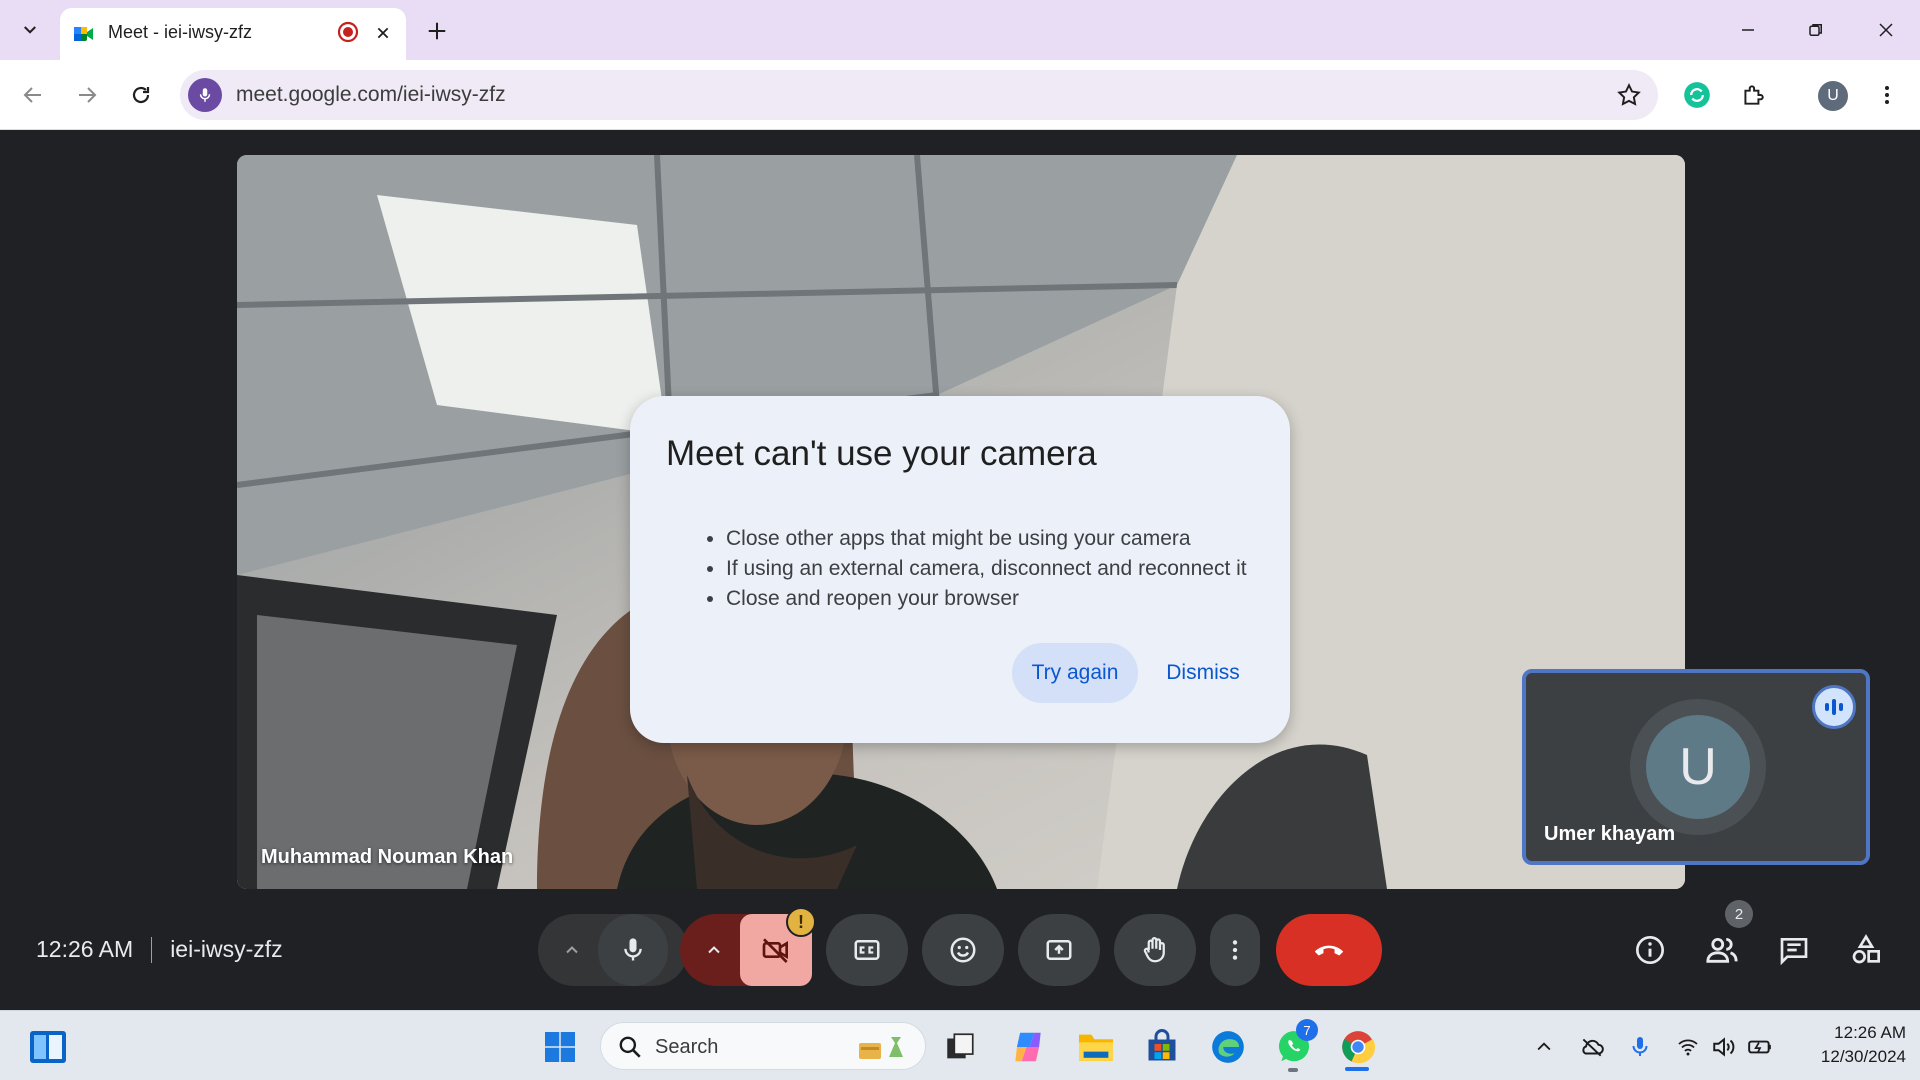 The height and width of the screenshot is (1080, 1920). Describe the element at coordinates (141, 95) in the screenshot. I see `reload-button` at that location.